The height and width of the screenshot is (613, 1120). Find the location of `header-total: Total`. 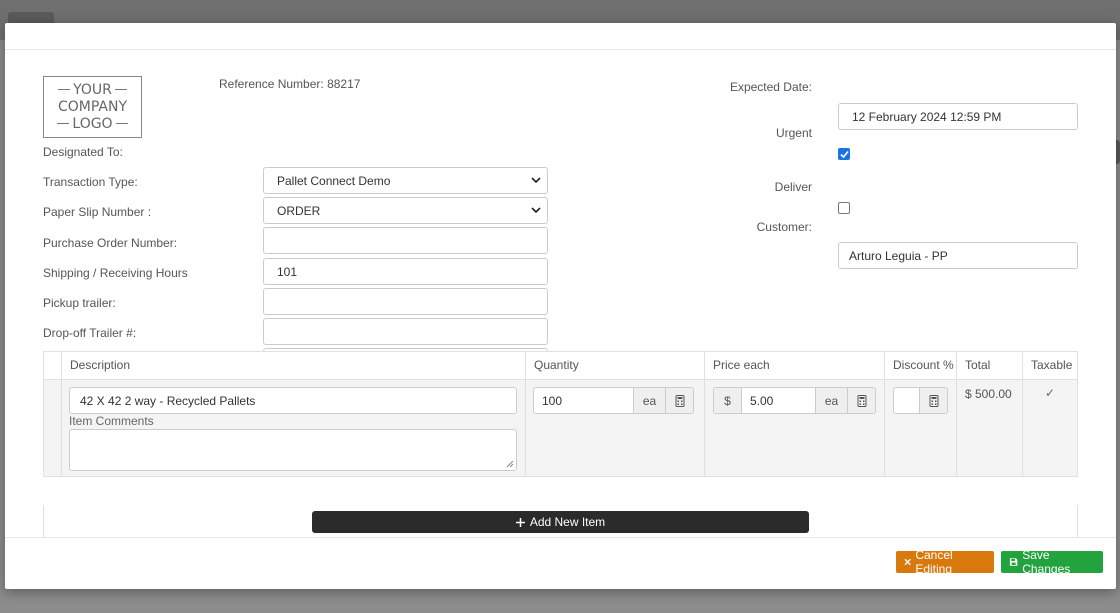

header-total: Total is located at coordinates (989, 365).